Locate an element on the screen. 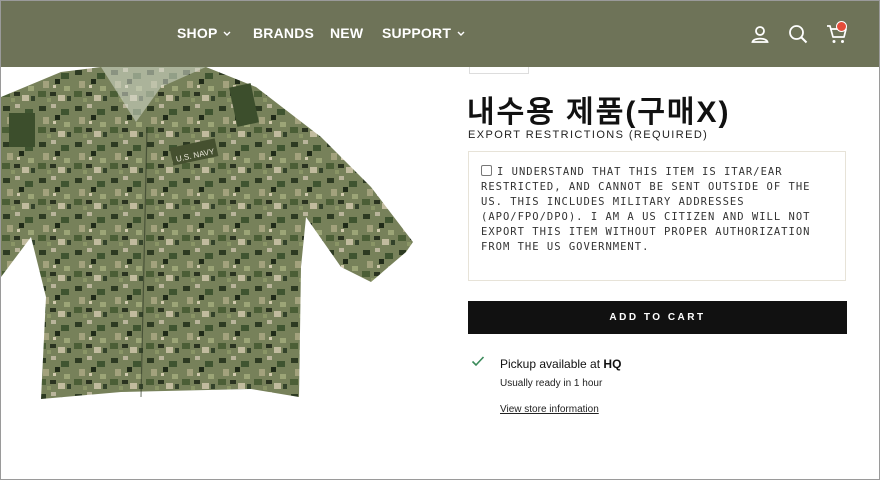 The image size is (880, 480). pickup-availability: Pickup available at HQ is located at coordinates (560, 364).